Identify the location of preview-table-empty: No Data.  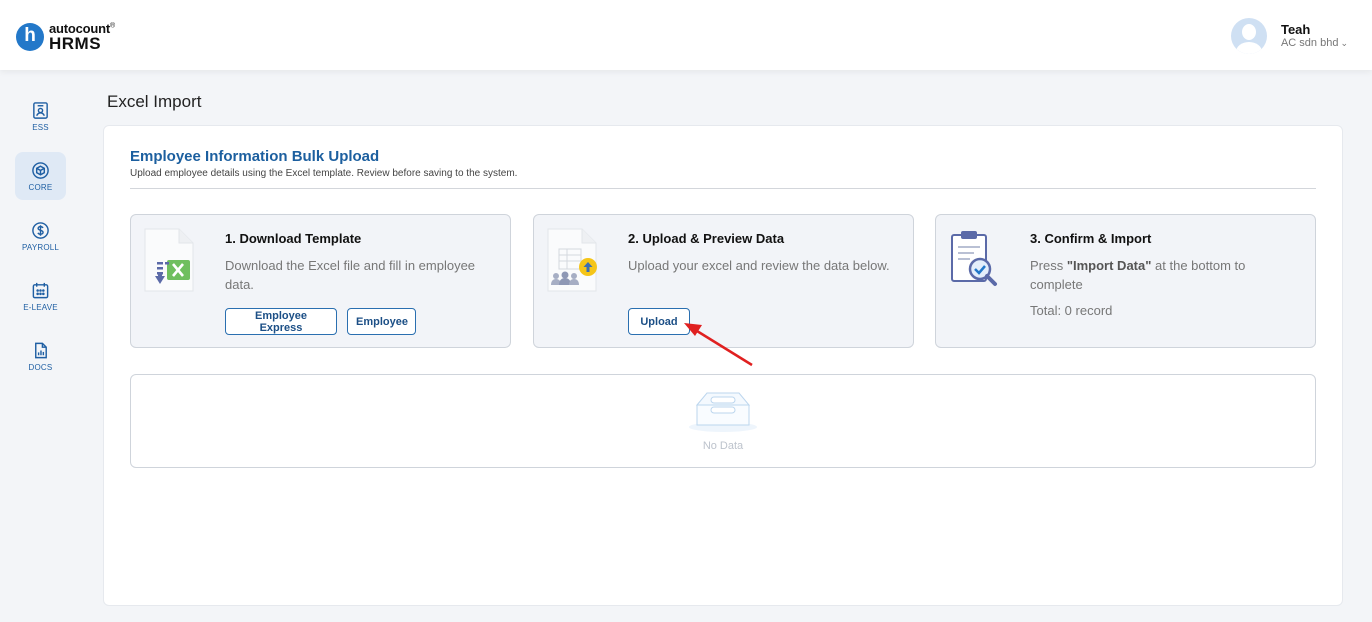
(723, 421).